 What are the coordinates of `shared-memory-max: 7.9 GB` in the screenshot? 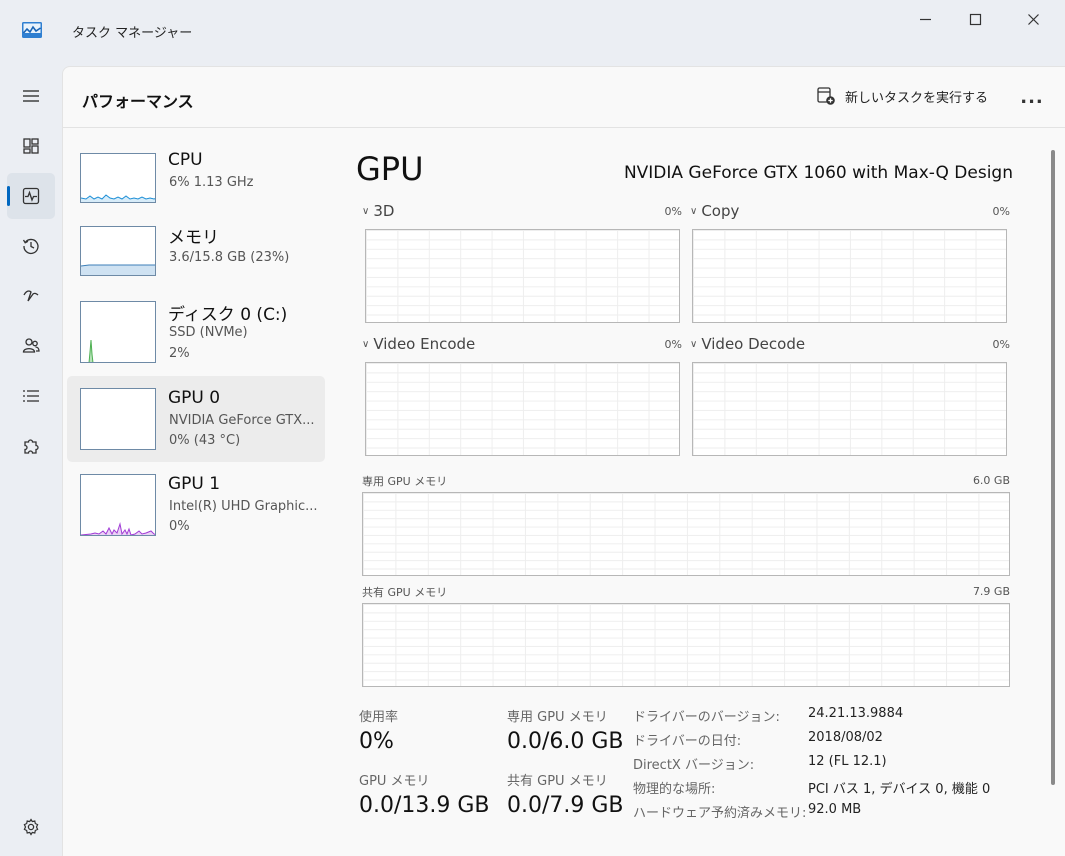 It's located at (991, 591).